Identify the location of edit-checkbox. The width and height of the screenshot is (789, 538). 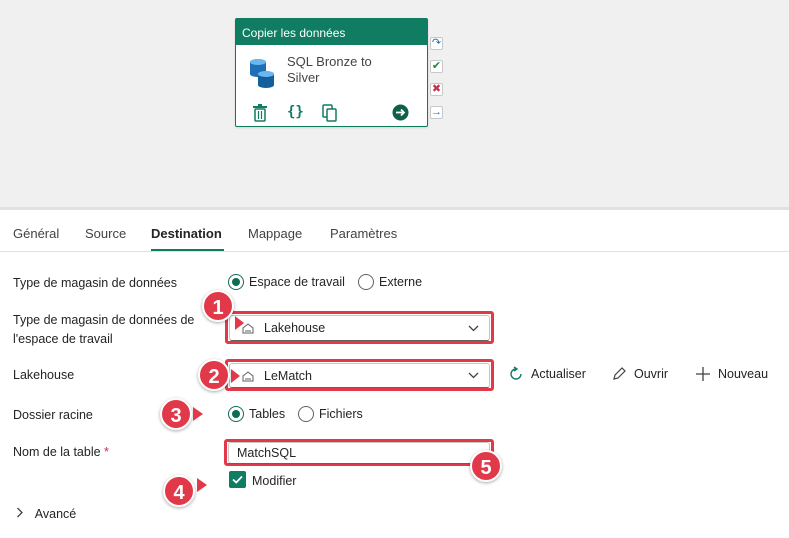
(237, 479).